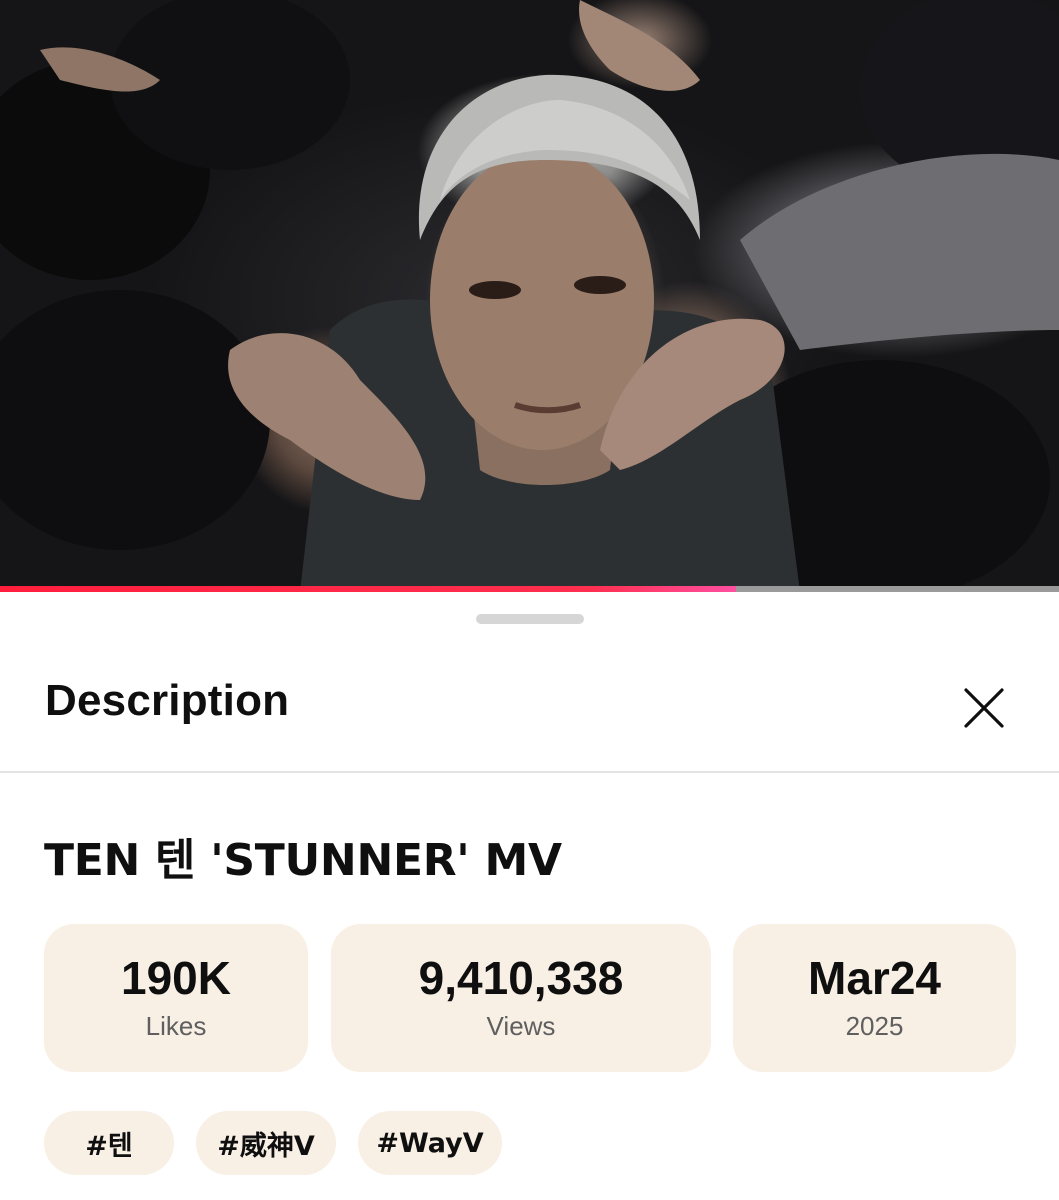  Describe the element at coordinates (176, 1025) in the screenshot. I see `likes-label: Likes` at that location.